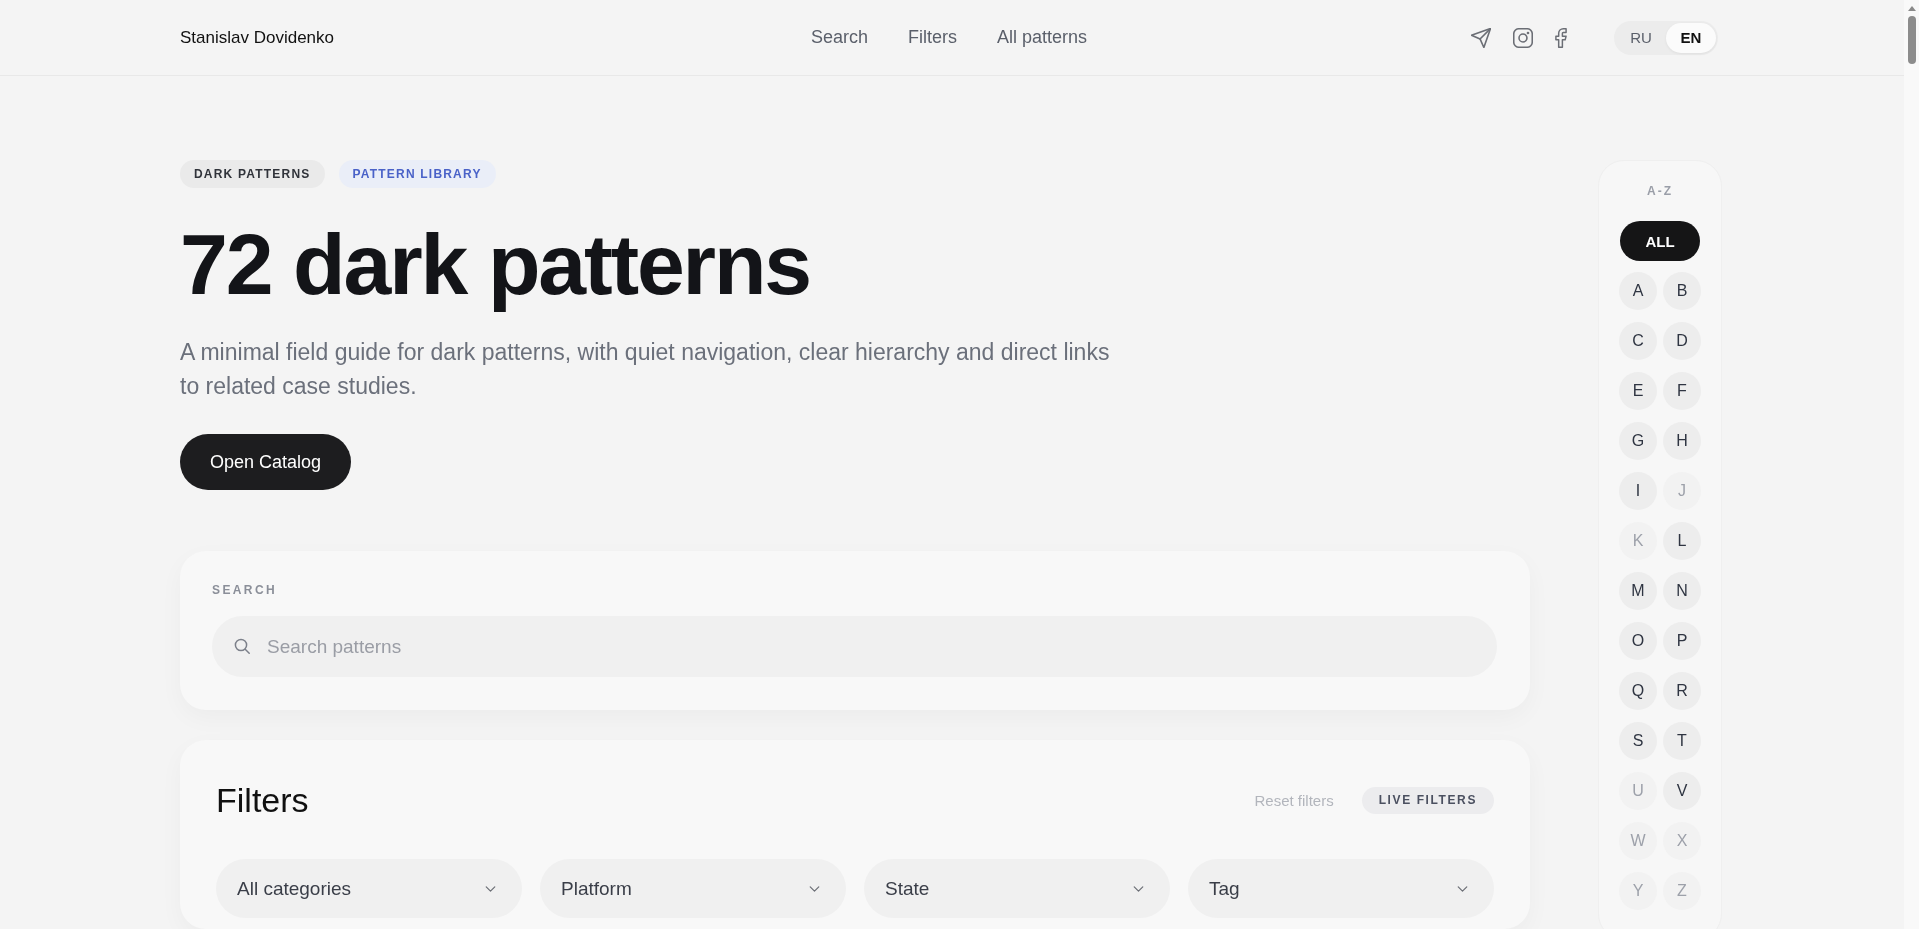 This screenshot has height=929, width=1919. What do you see at coordinates (1682, 291) in the screenshot?
I see `letter-filter: B` at bounding box center [1682, 291].